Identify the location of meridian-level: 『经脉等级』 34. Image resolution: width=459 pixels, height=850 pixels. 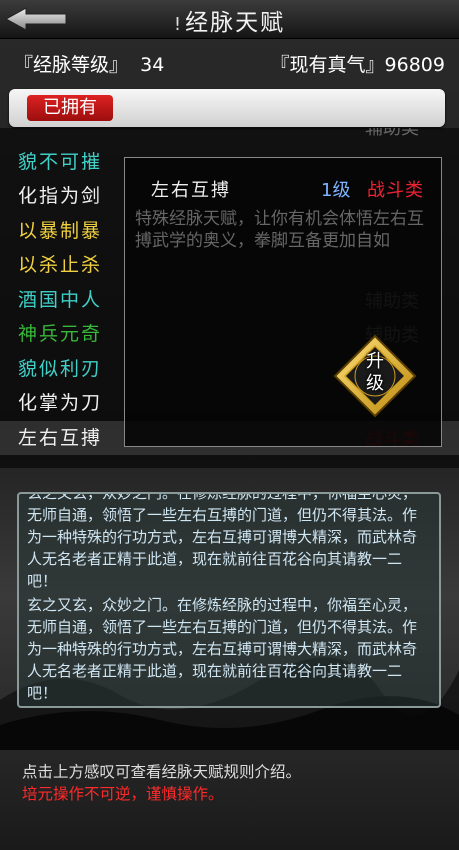
(89, 63).